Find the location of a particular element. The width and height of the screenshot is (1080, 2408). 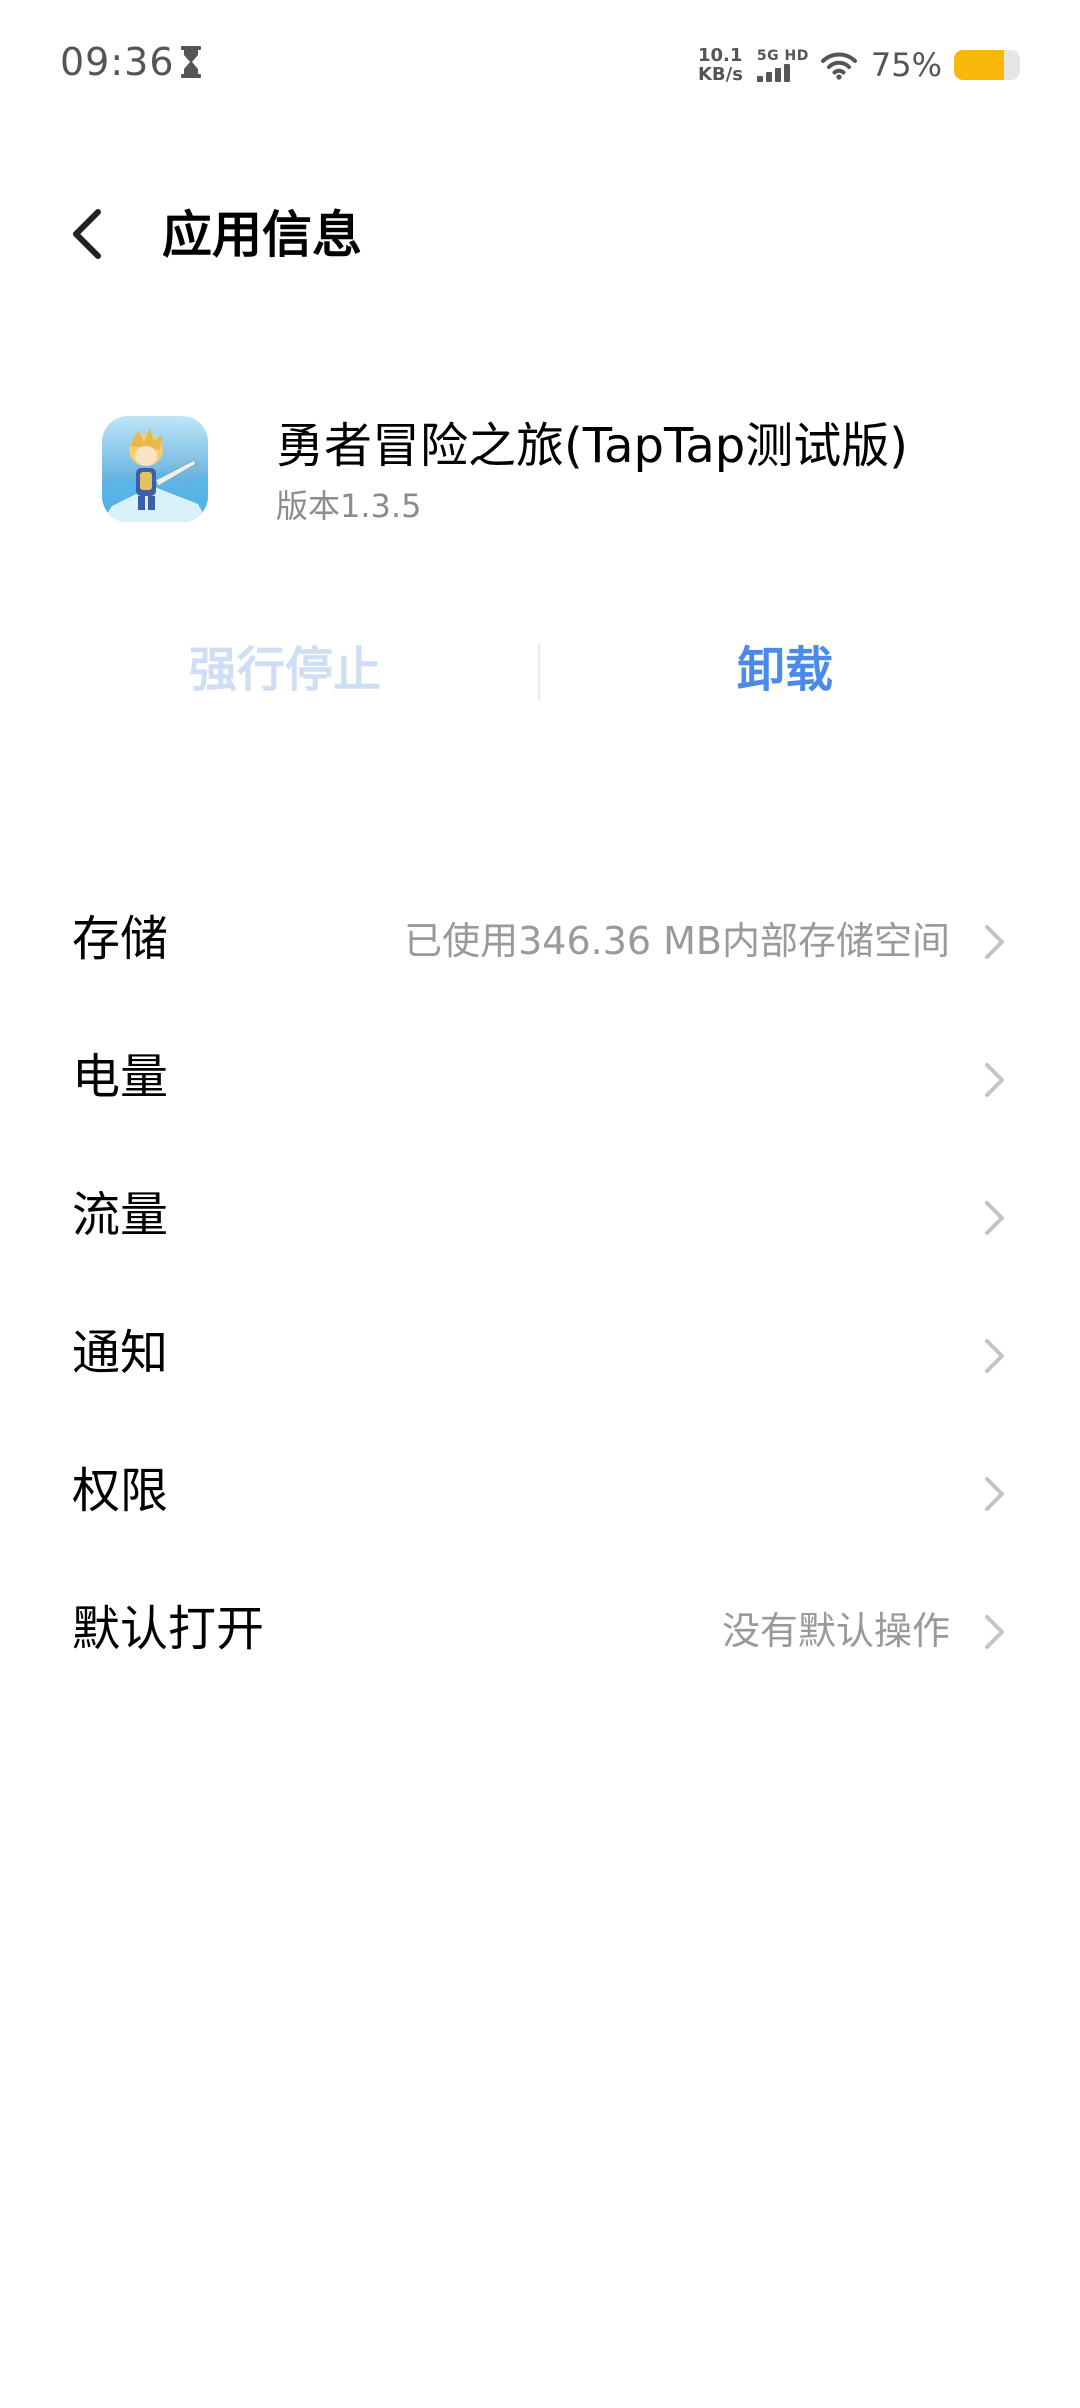

app-info: 勇者冒险之旅(TapTap测试版) 版本1.3.5 is located at coordinates (540, 470).